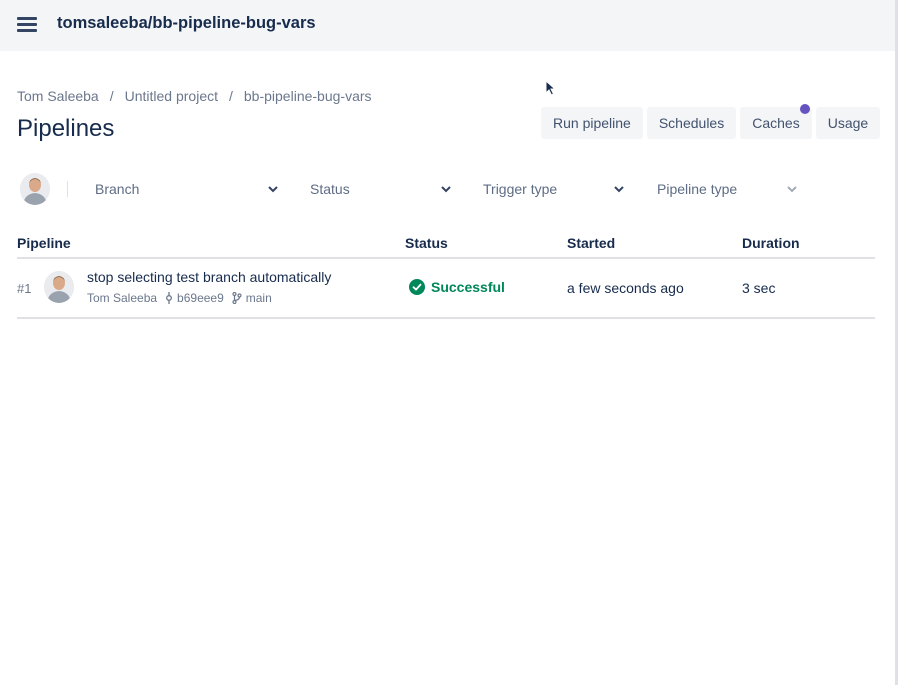 The width and height of the screenshot is (898, 685). I want to click on pipeline-number: #1, so click(24, 288).